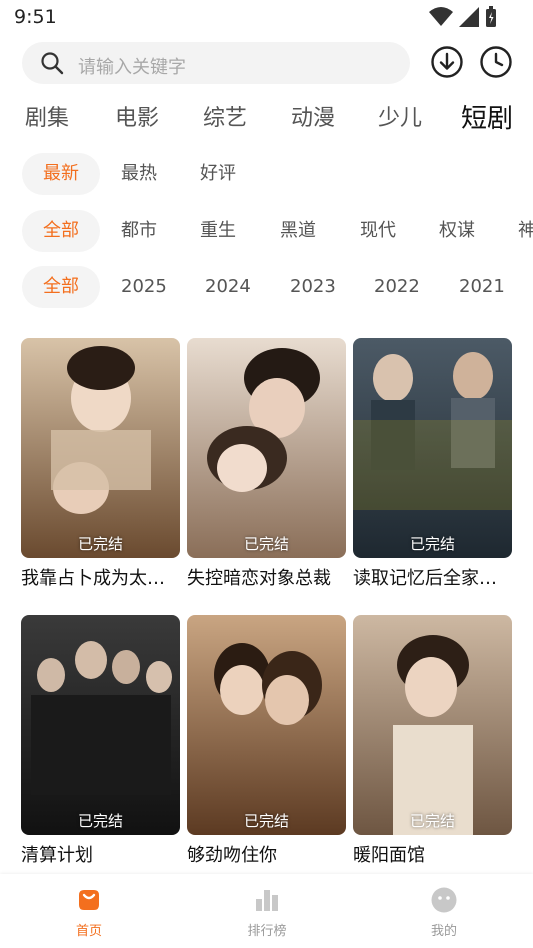 Image resolution: width=533 pixels, height=948 pixels. What do you see at coordinates (266, 120) in the screenshot?
I see `category-tabs: 剧集 电影 综艺 动漫 少儿 短剧` at bounding box center [266, 120].